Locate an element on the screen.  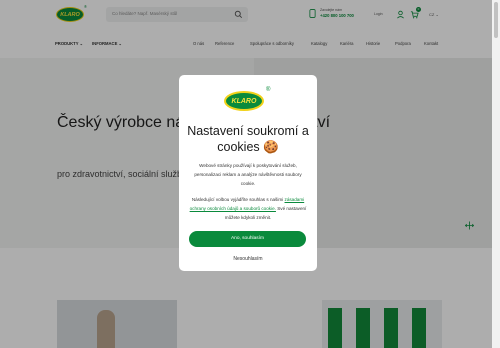
logo-registered-mark: ® is located at coordinates (268, 90).